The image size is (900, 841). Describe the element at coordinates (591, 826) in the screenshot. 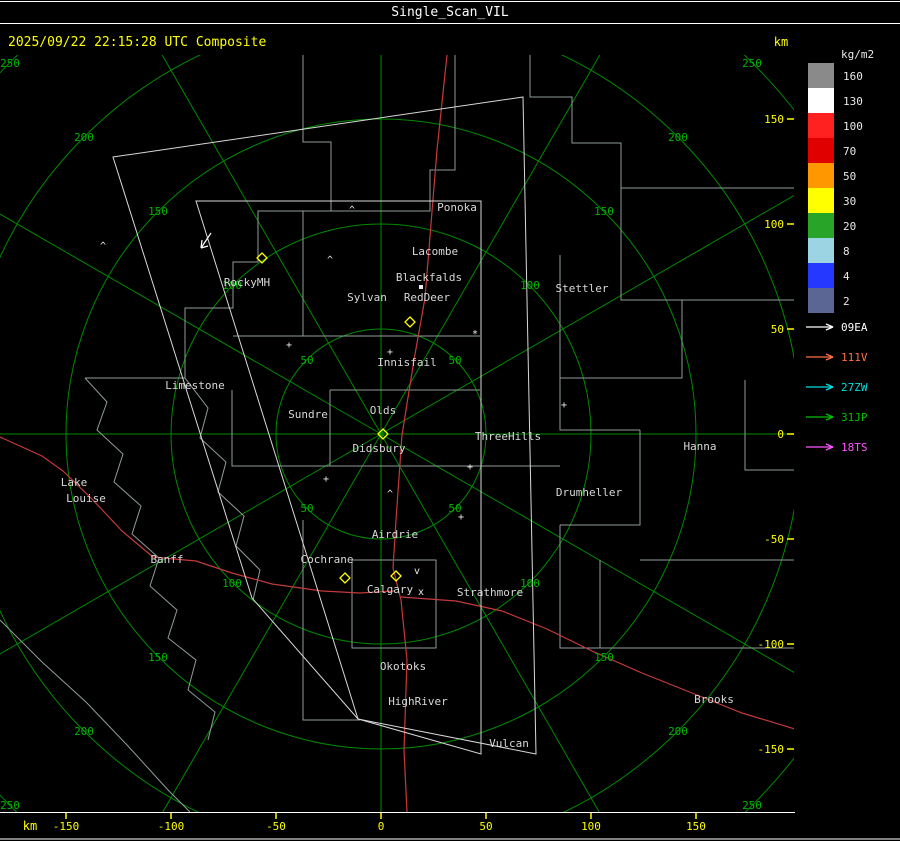

I see `bottom-axis-label: 100` at that location.